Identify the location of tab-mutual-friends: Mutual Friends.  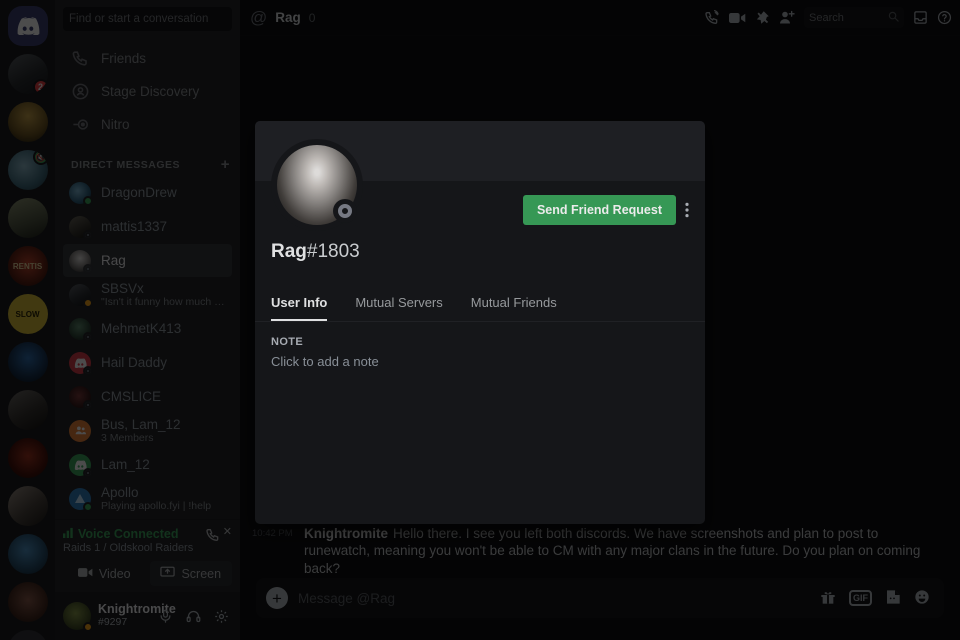
(514, 308).